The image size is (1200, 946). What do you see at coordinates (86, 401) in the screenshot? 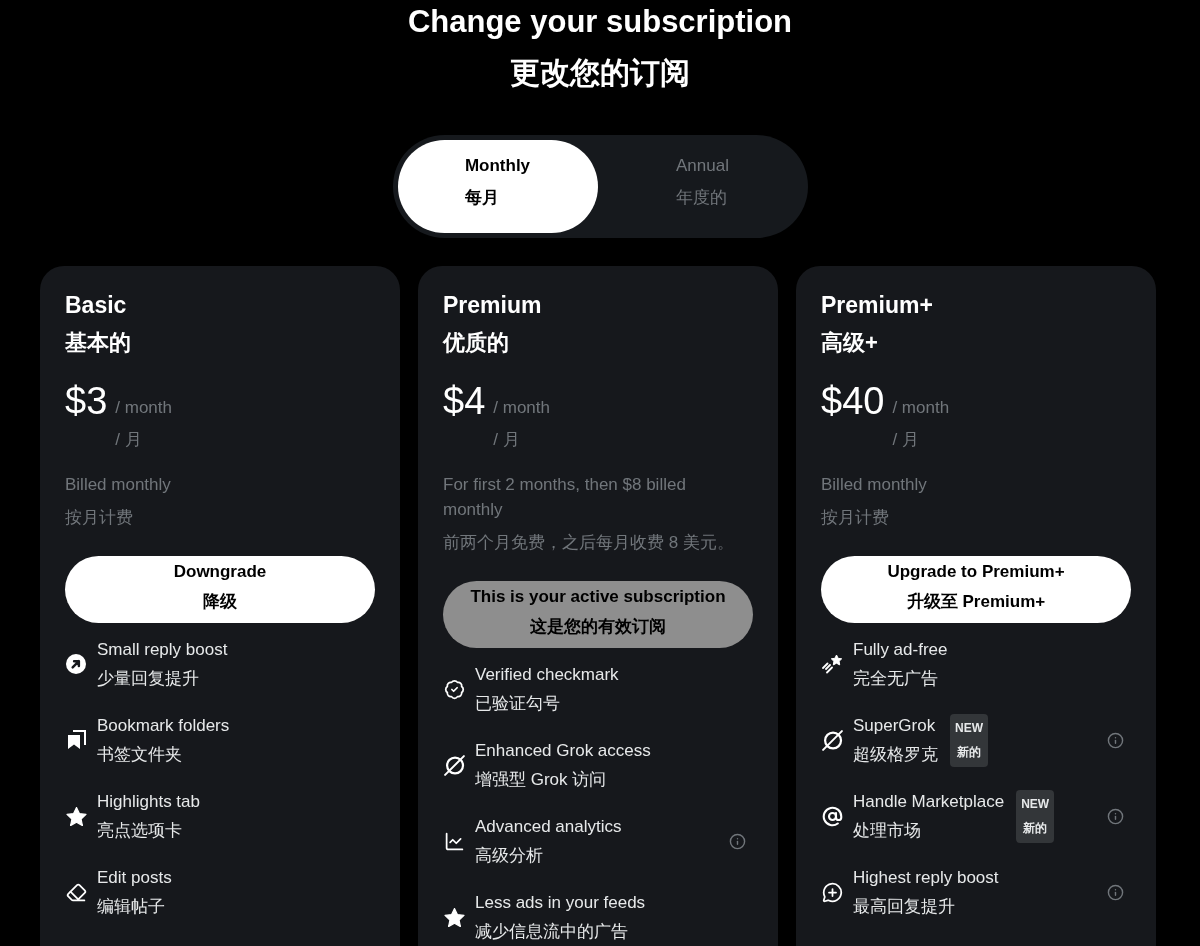
I see `price-amount: $3` at bounding box center [86, 401].